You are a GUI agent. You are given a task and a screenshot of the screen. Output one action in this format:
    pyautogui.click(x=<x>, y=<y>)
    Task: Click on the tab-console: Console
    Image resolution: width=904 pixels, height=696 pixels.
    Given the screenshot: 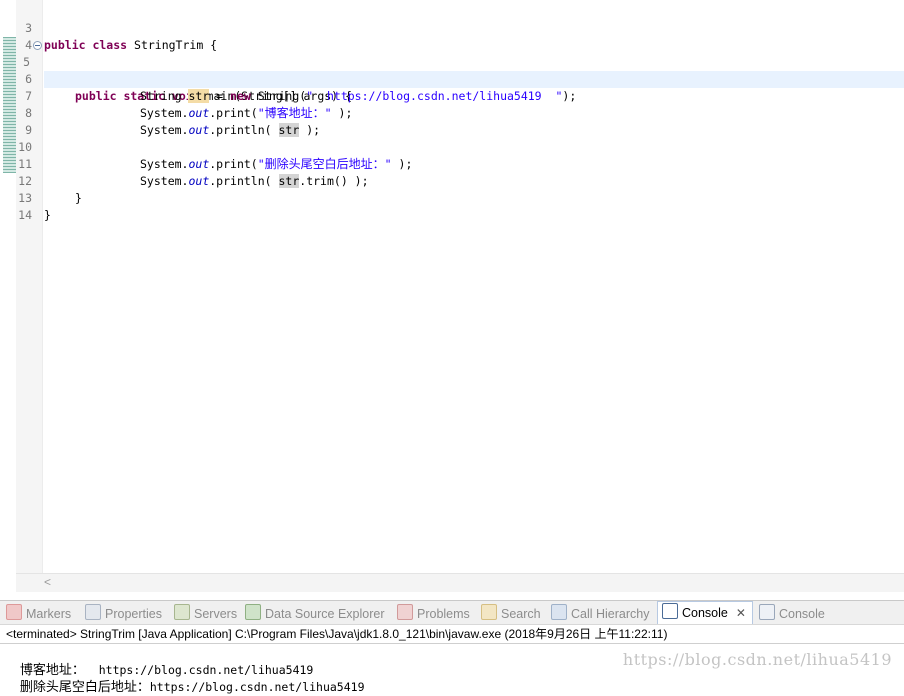 What is the action you would take?
    pyautogui.click(x=792, y=613)
    